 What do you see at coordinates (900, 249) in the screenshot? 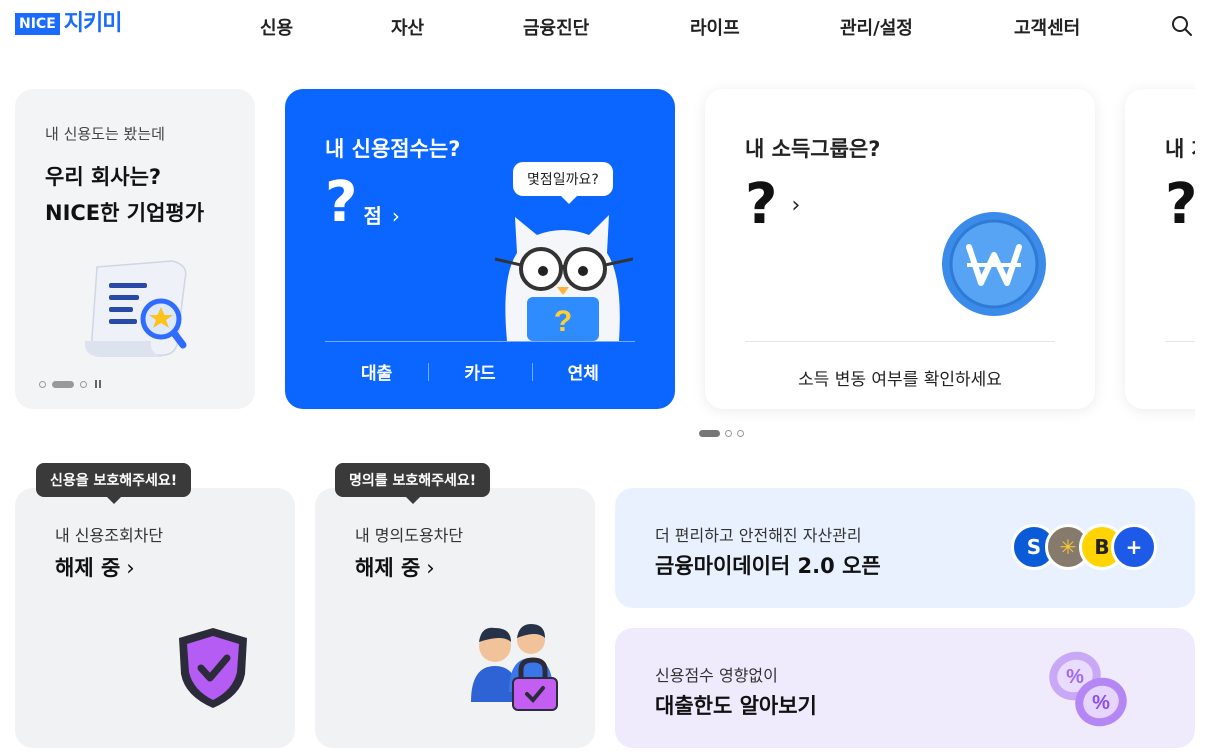
I see `income-group-card: 내 소득그룹은? ? › 소득 변동 여부를 확인하세요` at bounding box center [900, 249].